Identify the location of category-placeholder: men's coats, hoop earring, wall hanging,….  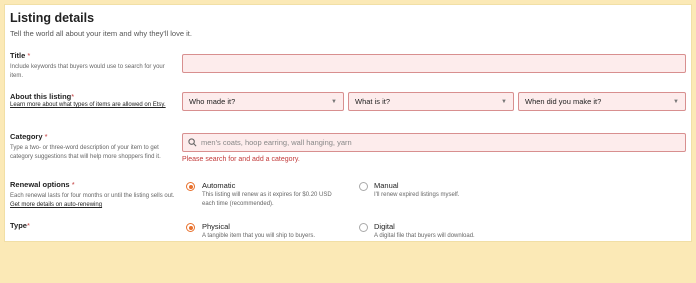
(276, 142).